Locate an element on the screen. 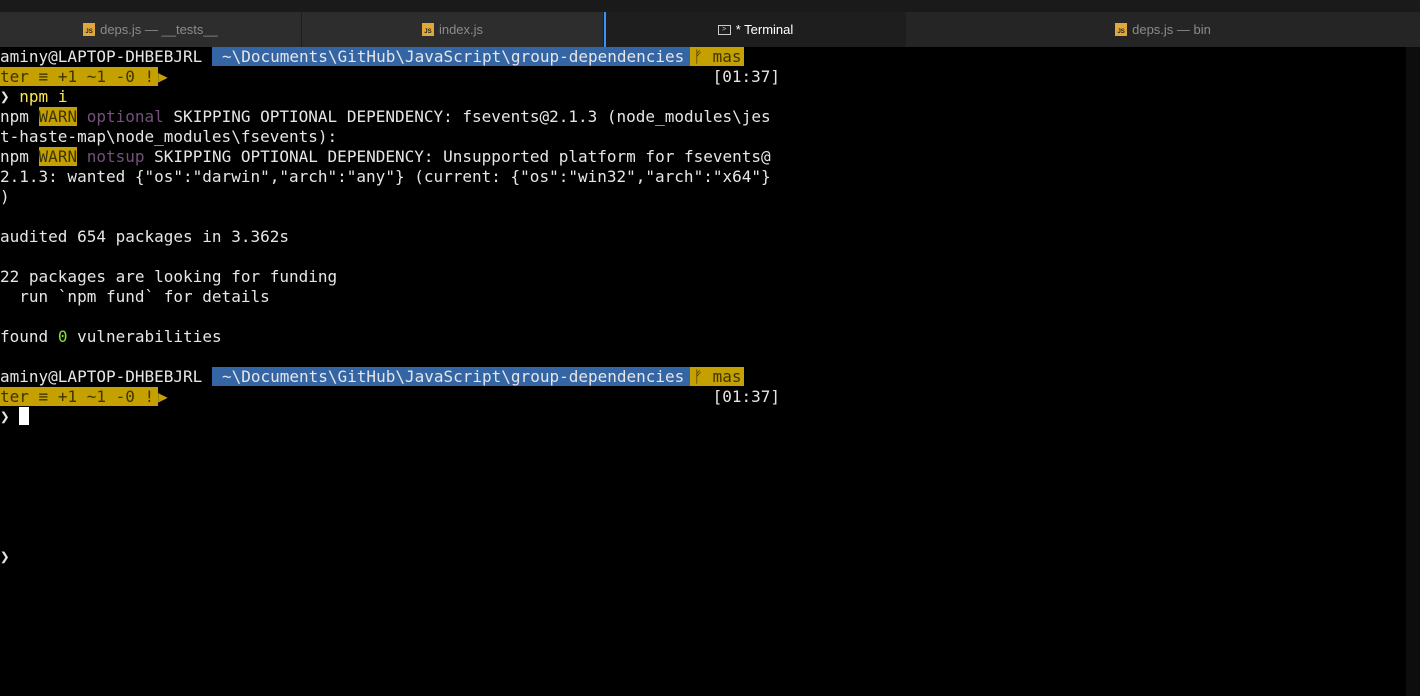  found-suffix: vulnerabilities is located at coordinates (149, 336).